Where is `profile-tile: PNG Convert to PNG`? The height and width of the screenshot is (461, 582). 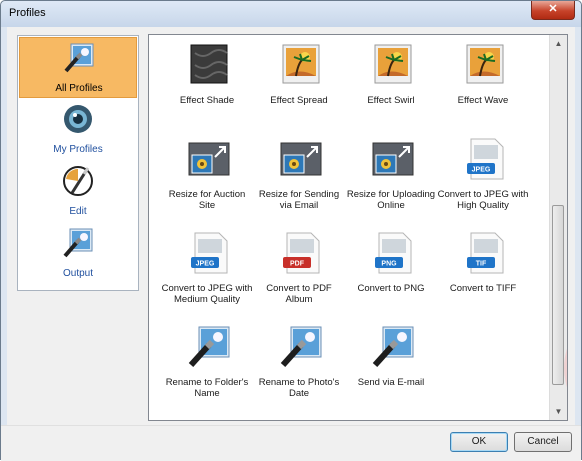 profile-tile: PNG Convert to PNG is located at coordinates (391, 272).